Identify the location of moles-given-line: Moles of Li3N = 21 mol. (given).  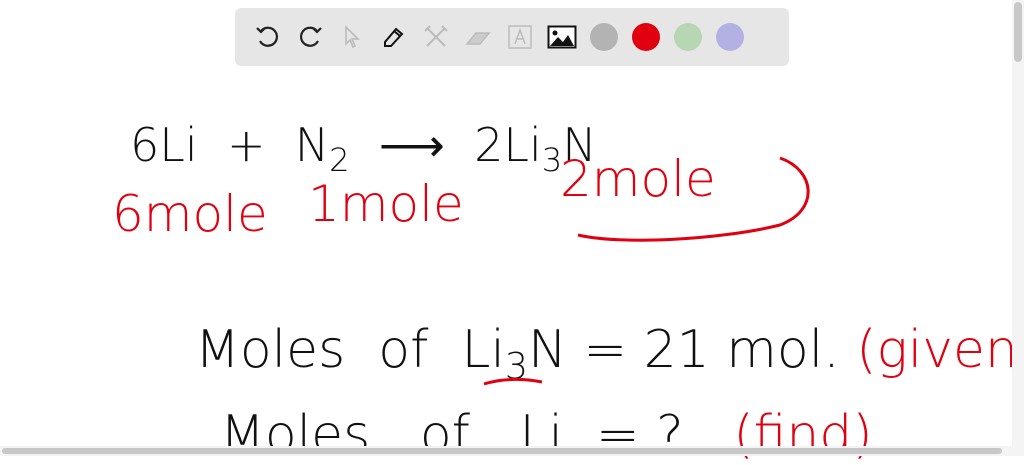
(609, 353).